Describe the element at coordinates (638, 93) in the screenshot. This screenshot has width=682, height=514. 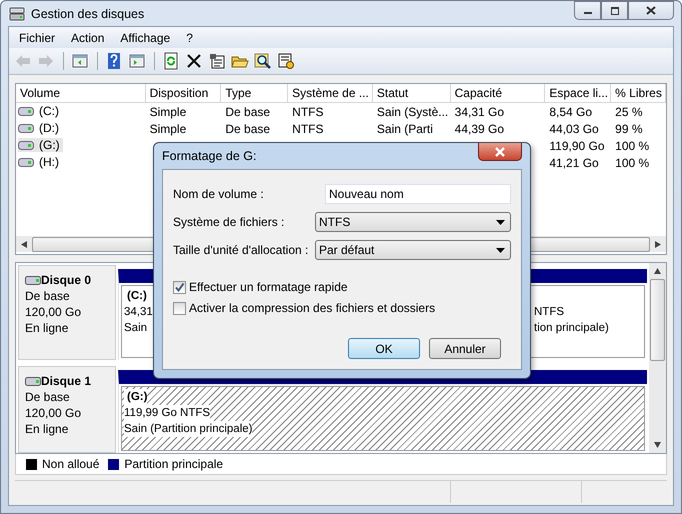
I see `column-header: % Libres` at that location.